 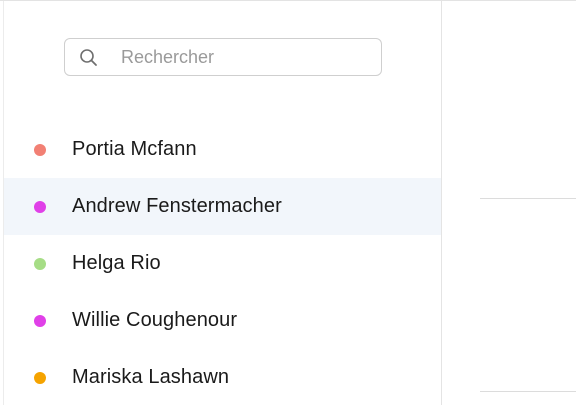 I want to click on contact-name: Helga Rio, so click(x=116, y=263).